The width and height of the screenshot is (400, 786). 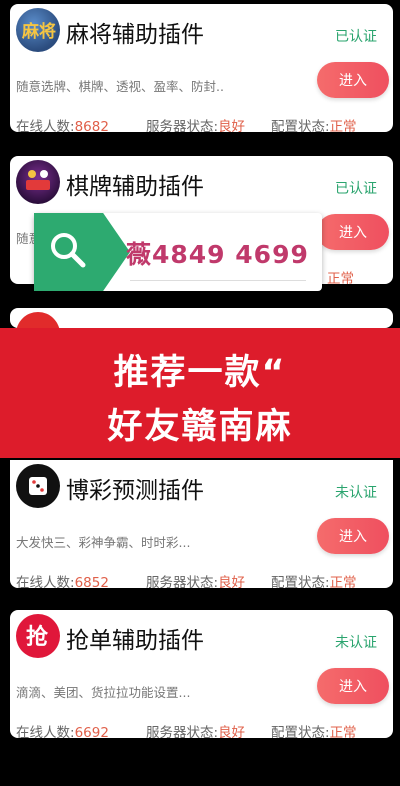 I want to click on svg-text: 抢, so click(x=37, y=637).